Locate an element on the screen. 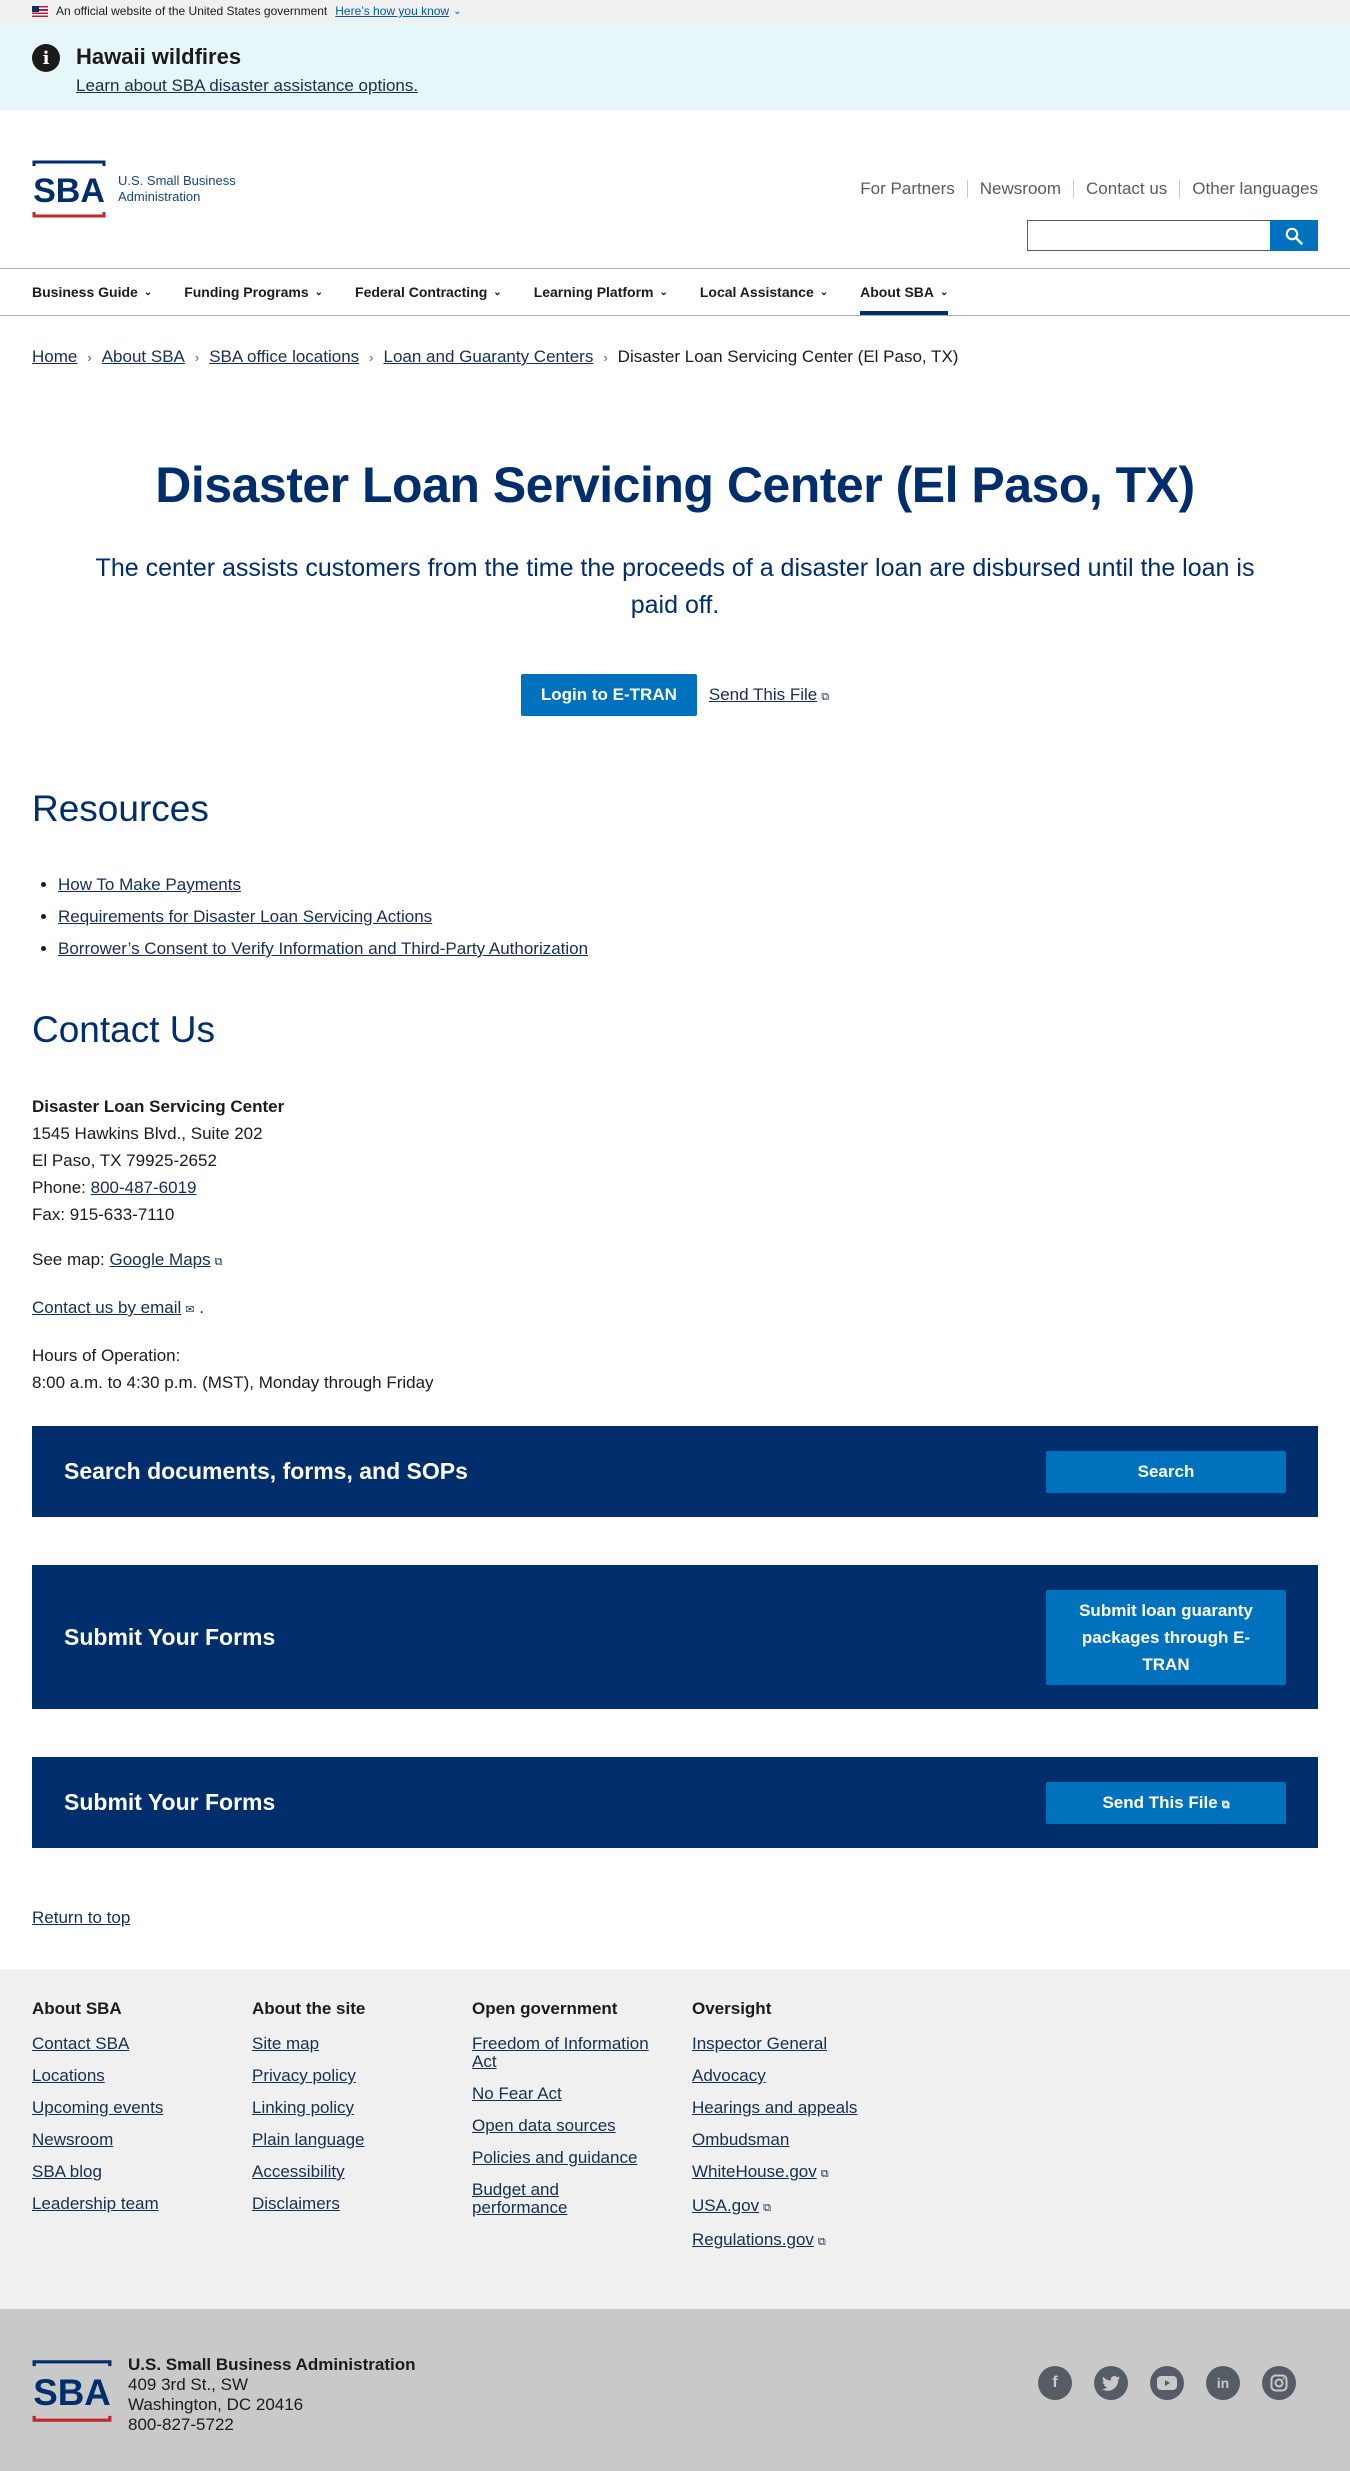 The height and width of the screenshot is (2471, 1350). sba-logo: SBA U.S. Small Business Administration is located at coordinates (134, 189).